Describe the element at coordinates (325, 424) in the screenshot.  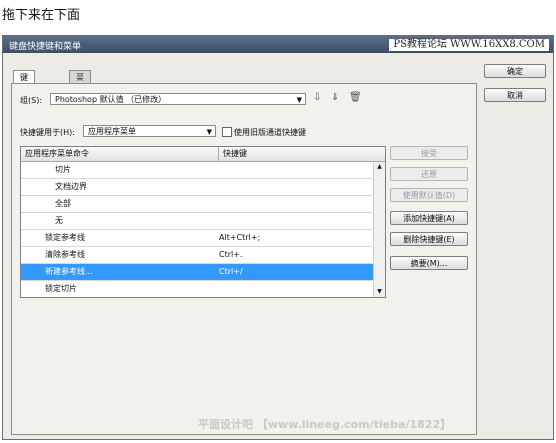
I see `watermark-bottom: 平面设计吧 【www.lineeg.com/tieba/1822】` at that location.